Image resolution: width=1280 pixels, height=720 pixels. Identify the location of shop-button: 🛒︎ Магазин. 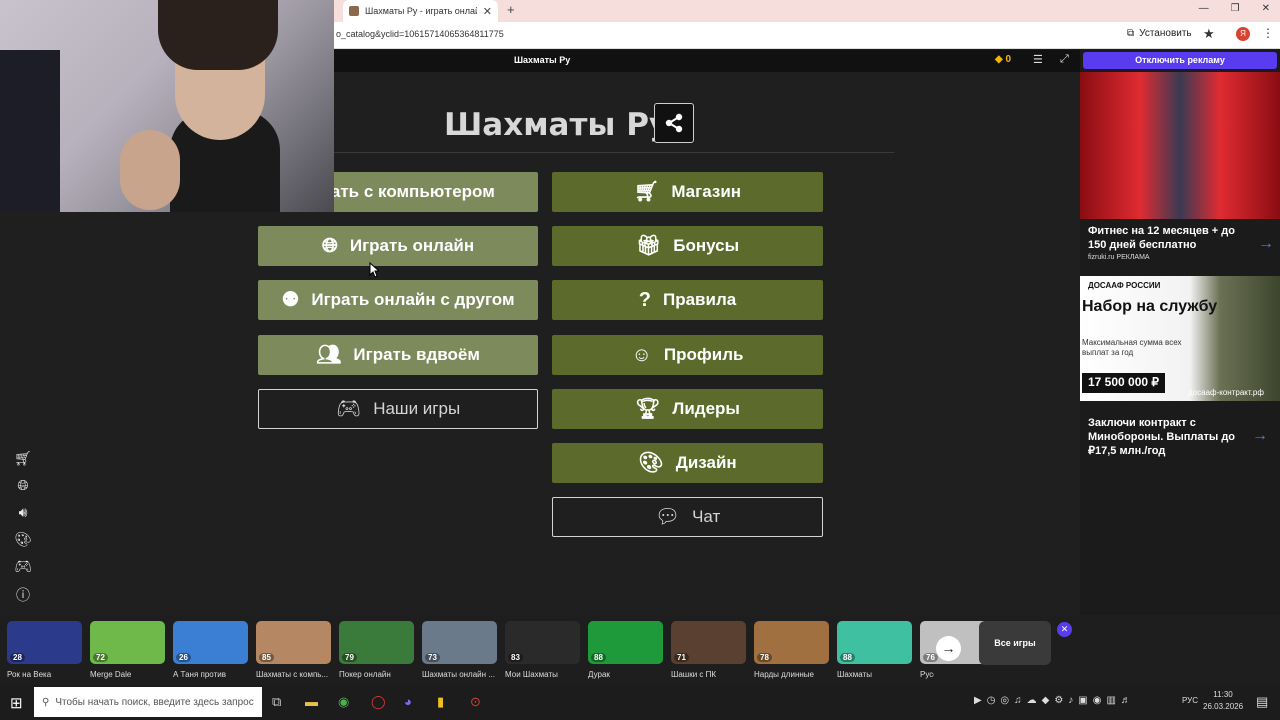
(687, 192).